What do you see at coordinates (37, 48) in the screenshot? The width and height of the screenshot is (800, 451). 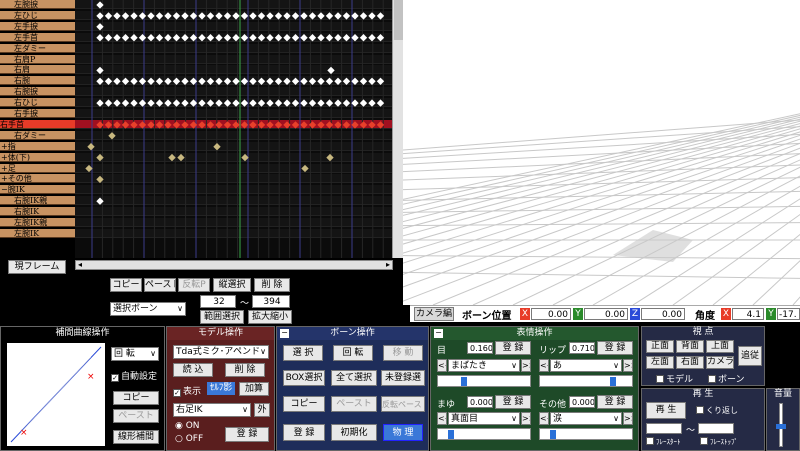 I see `bone-label: 左ダミー` at bounding box center [37, 48].